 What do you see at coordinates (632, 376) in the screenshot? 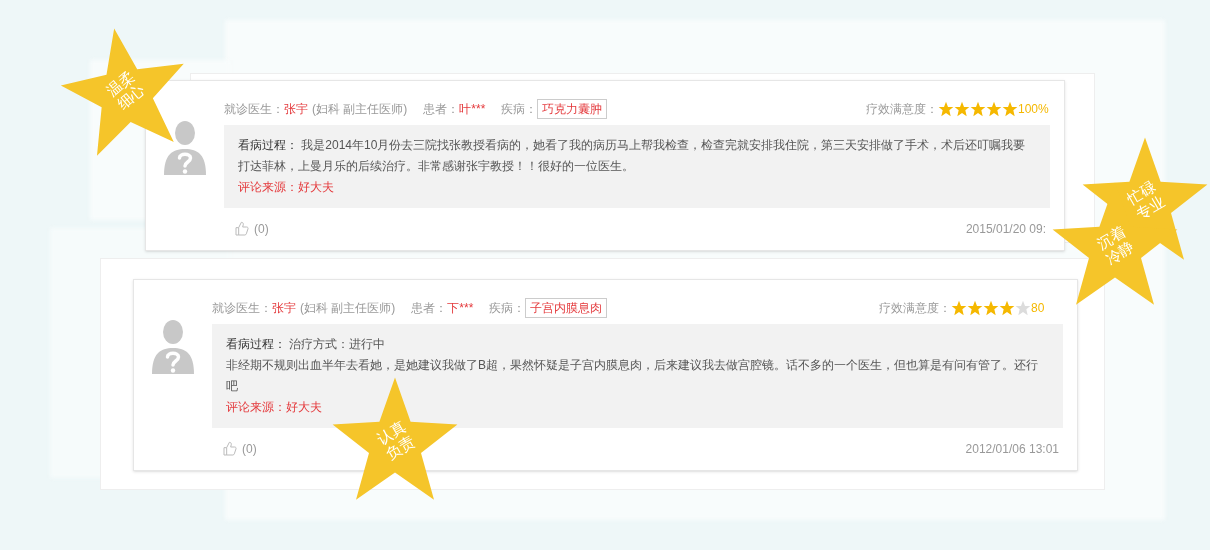
I see `review-text: 非经期不规则出血半年去看她，是她建议我做了B超，果然怀疑是子宫内膜息肉，后来建议我去做宫腔镜。话不多的一个医生，但也算是有问有管了。还行吧` at bounding box center [632, 376].